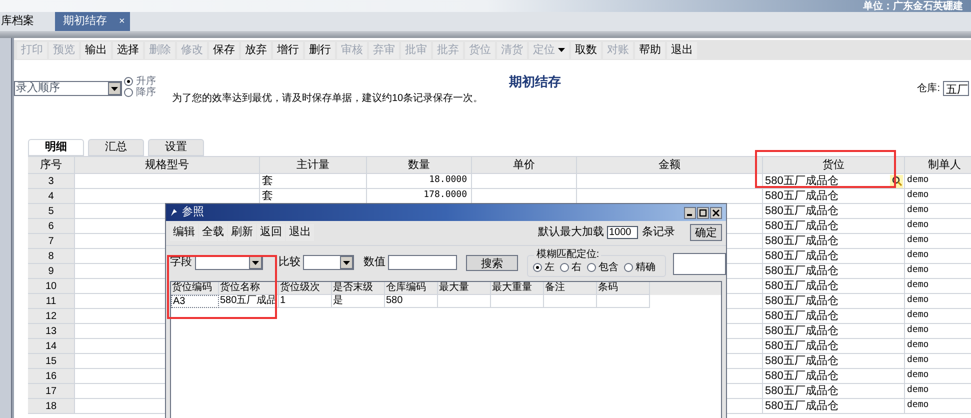 The width and height of the screenshot is (971, 418). Describe the element at coordinates (146, 93) in the screenshot. I see `radio-label: 降序` at that location.